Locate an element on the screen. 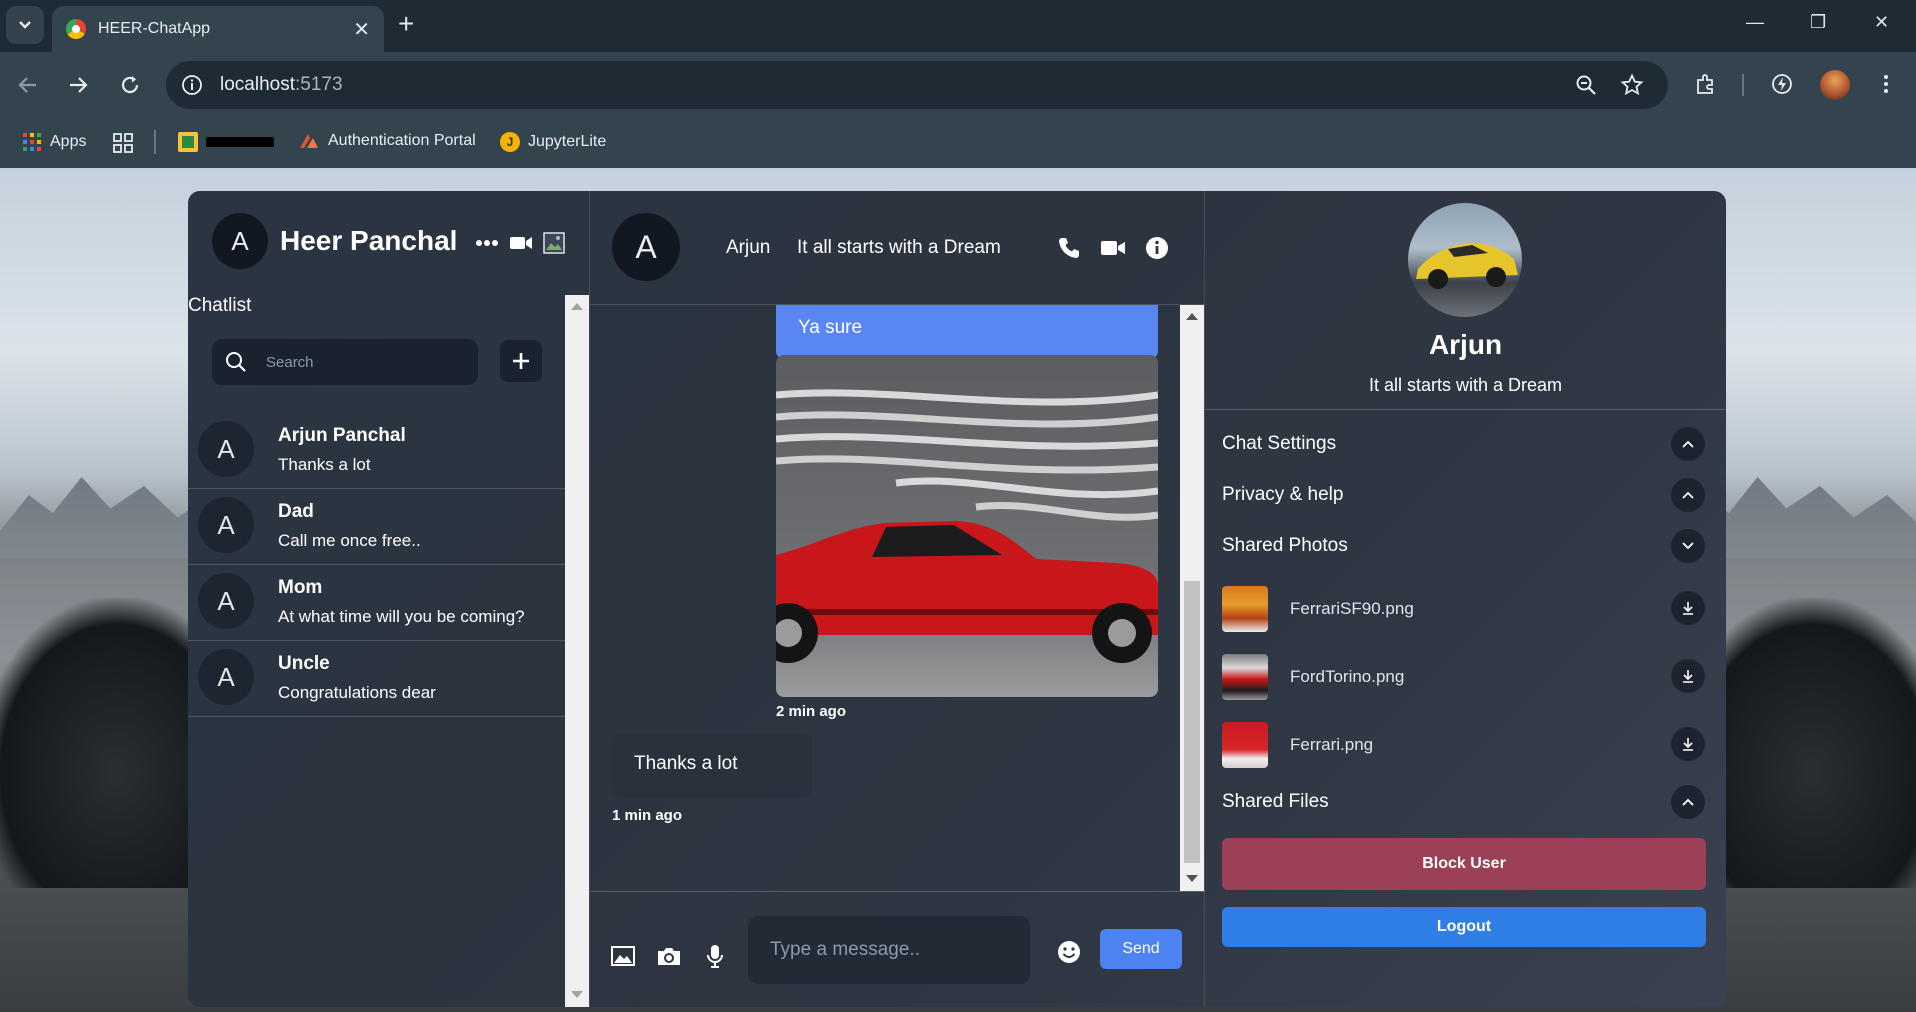 Image resolution: width=1916 pixels, height=1012 pixels. message-input-box is located at coordinates (889, 950).